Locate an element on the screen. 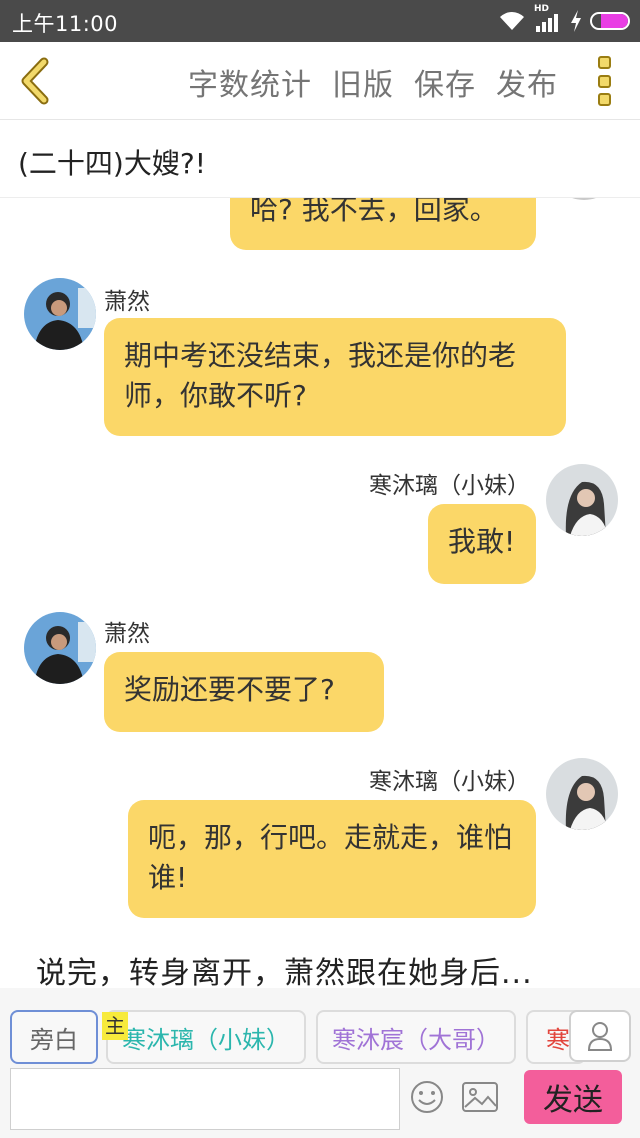 The image size is (640, 1138). save-button: 保存 is located at coordinates (445, 82).